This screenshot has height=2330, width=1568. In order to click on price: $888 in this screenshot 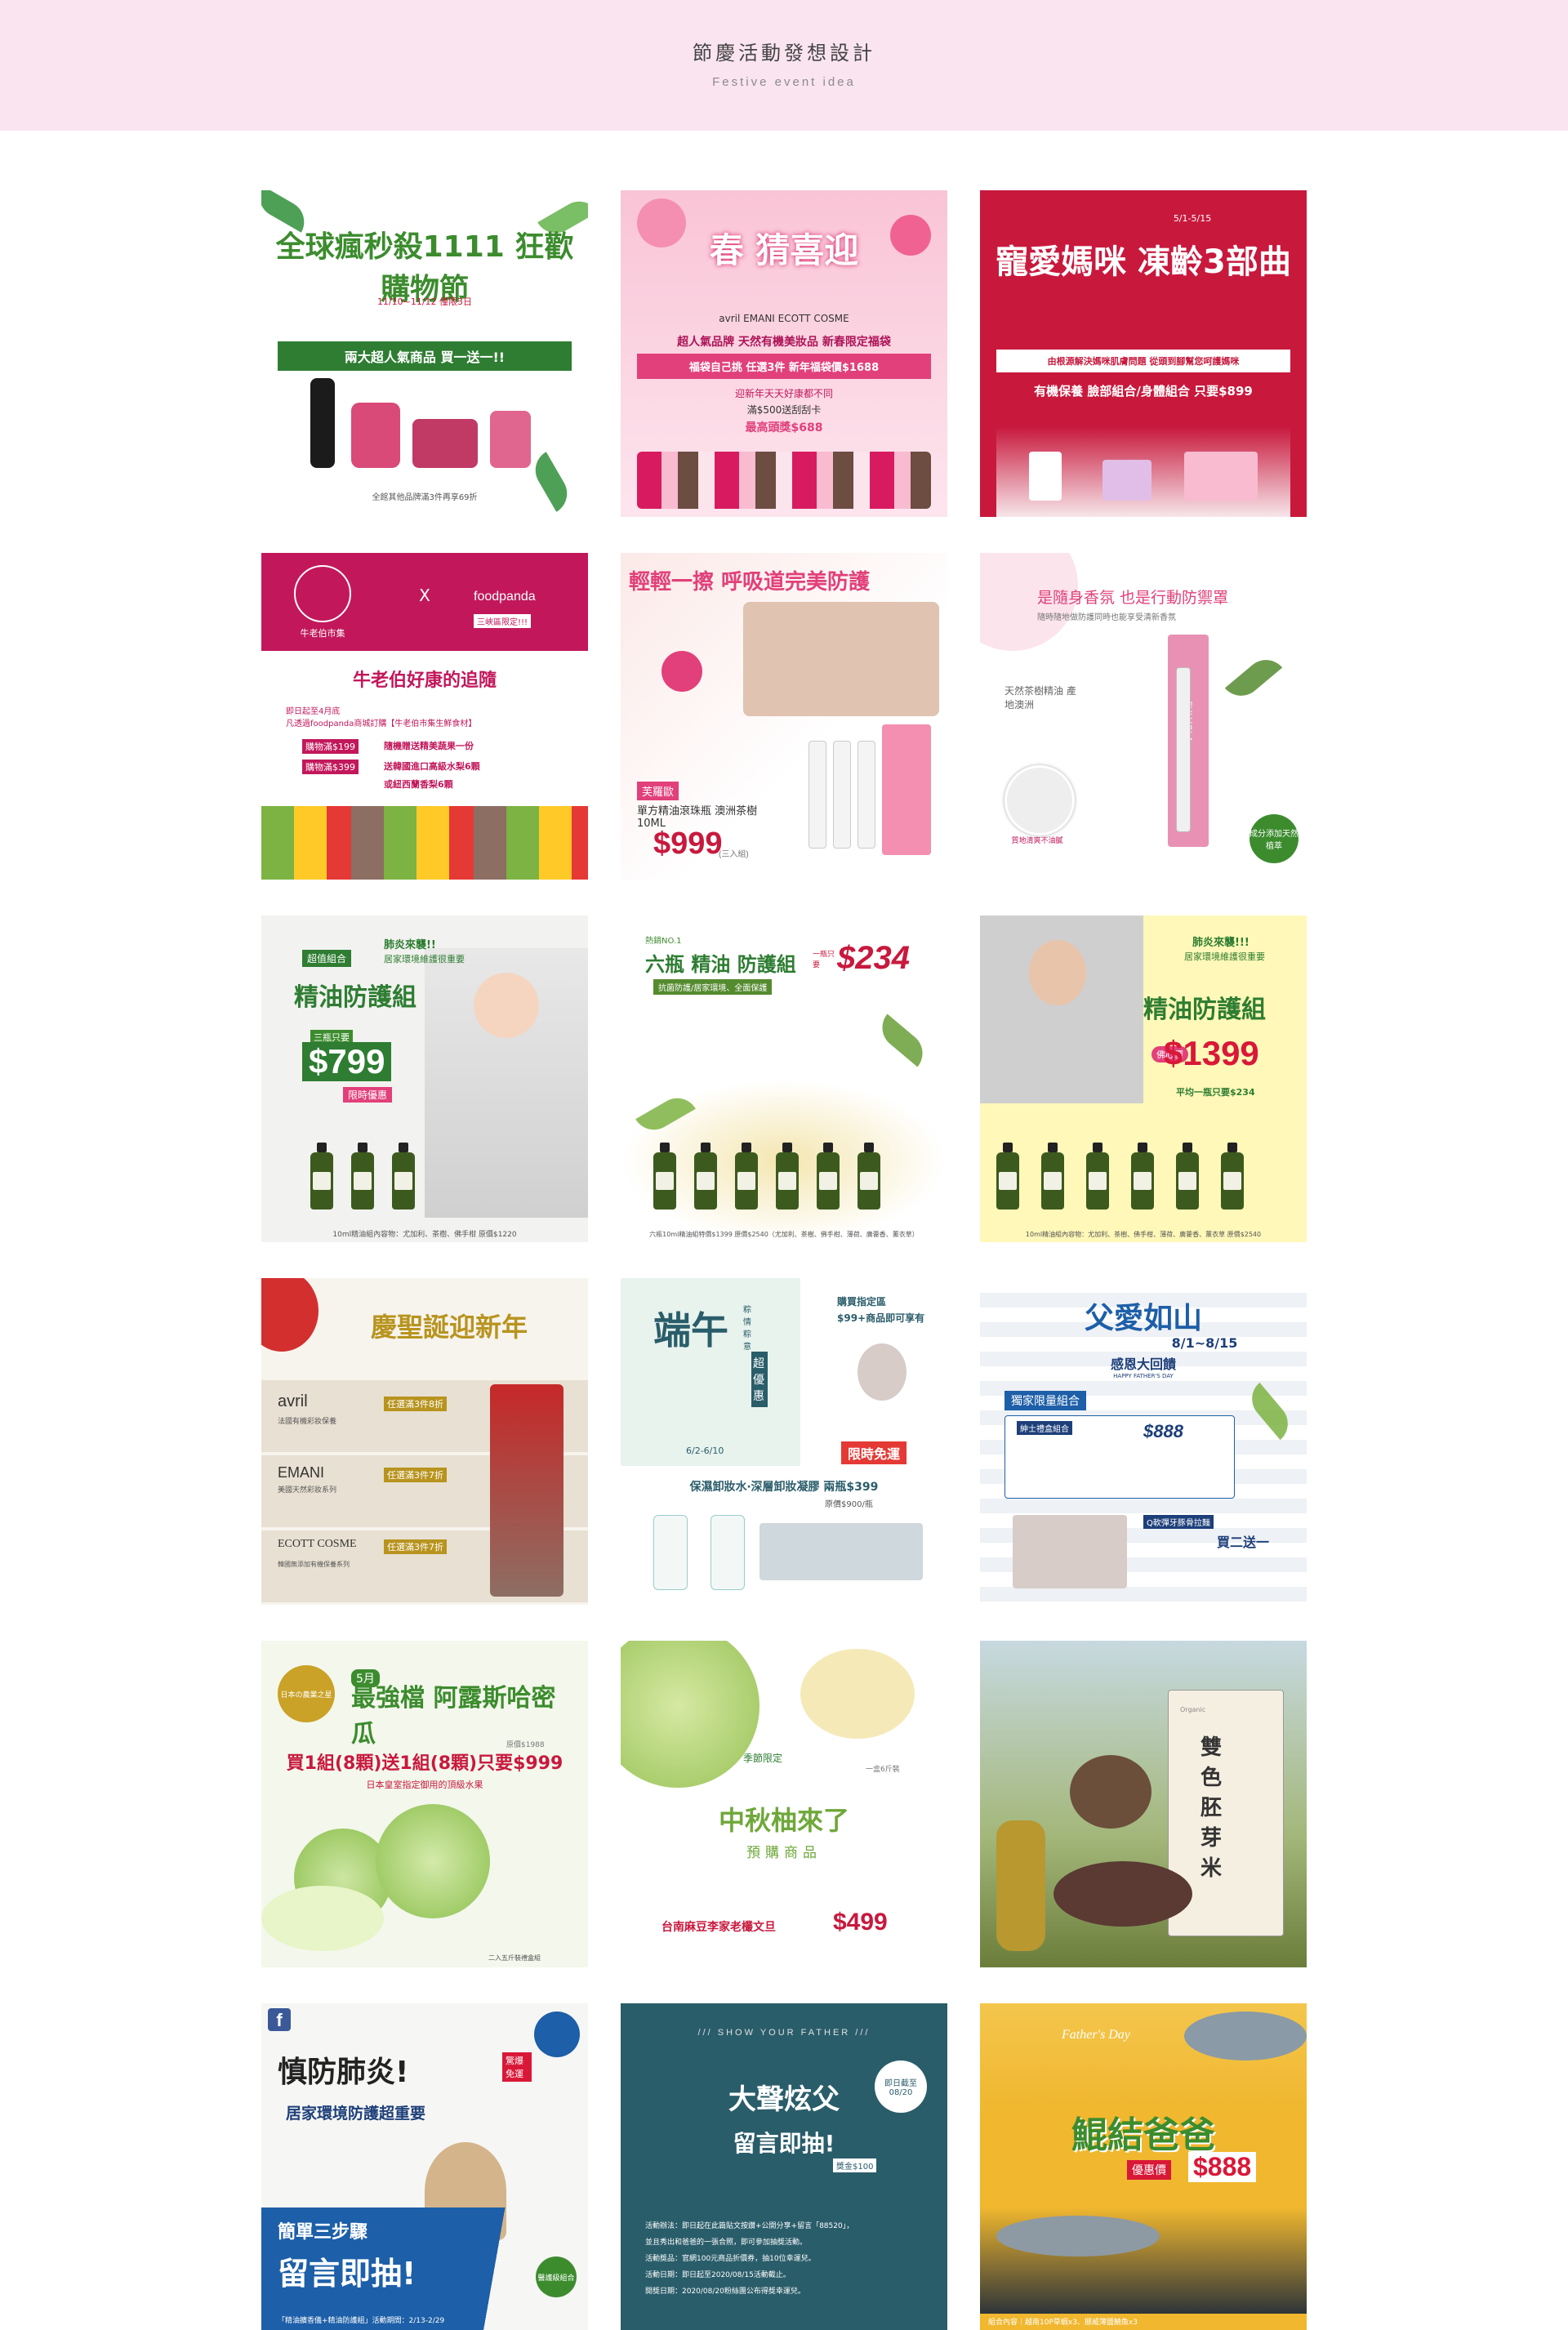, I will do `click(1163, 1431)`.